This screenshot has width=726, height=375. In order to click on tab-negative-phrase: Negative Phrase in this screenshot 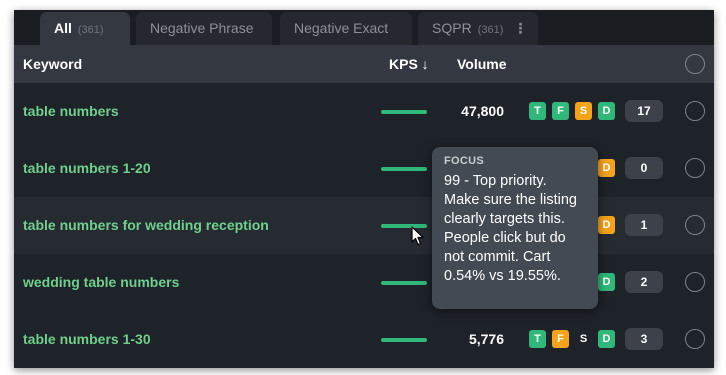, I will do `click(204, 28)`.